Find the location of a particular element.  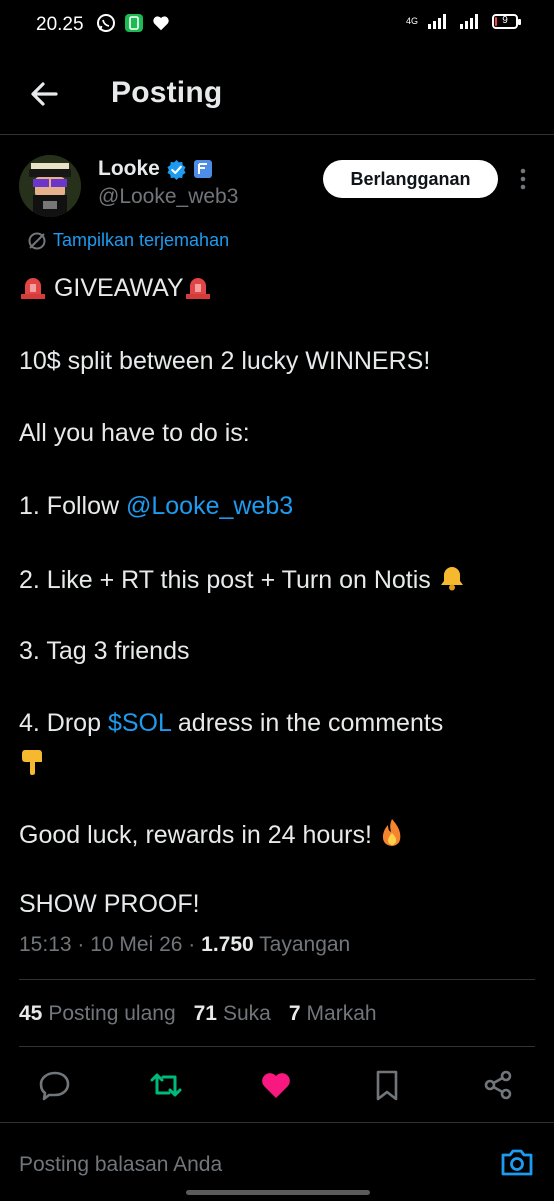

post-line-1: GIVEAWAY is located at coordinates (118, 288).